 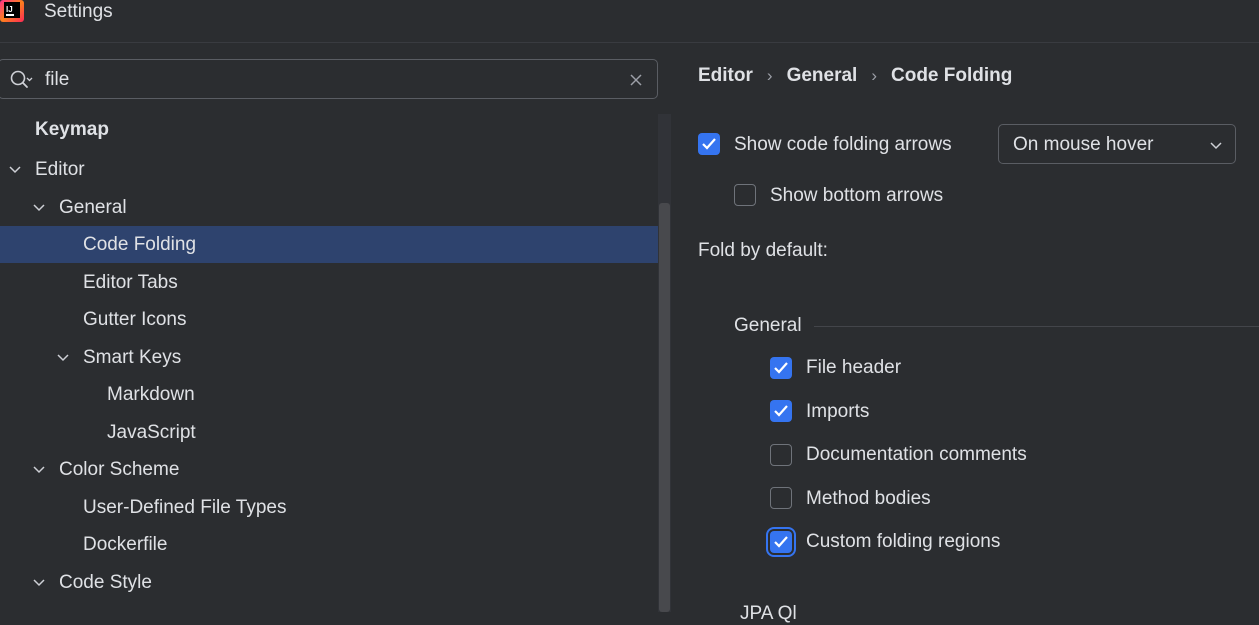 I want to click on tree-item-label: General, so click(x=93, y=207).